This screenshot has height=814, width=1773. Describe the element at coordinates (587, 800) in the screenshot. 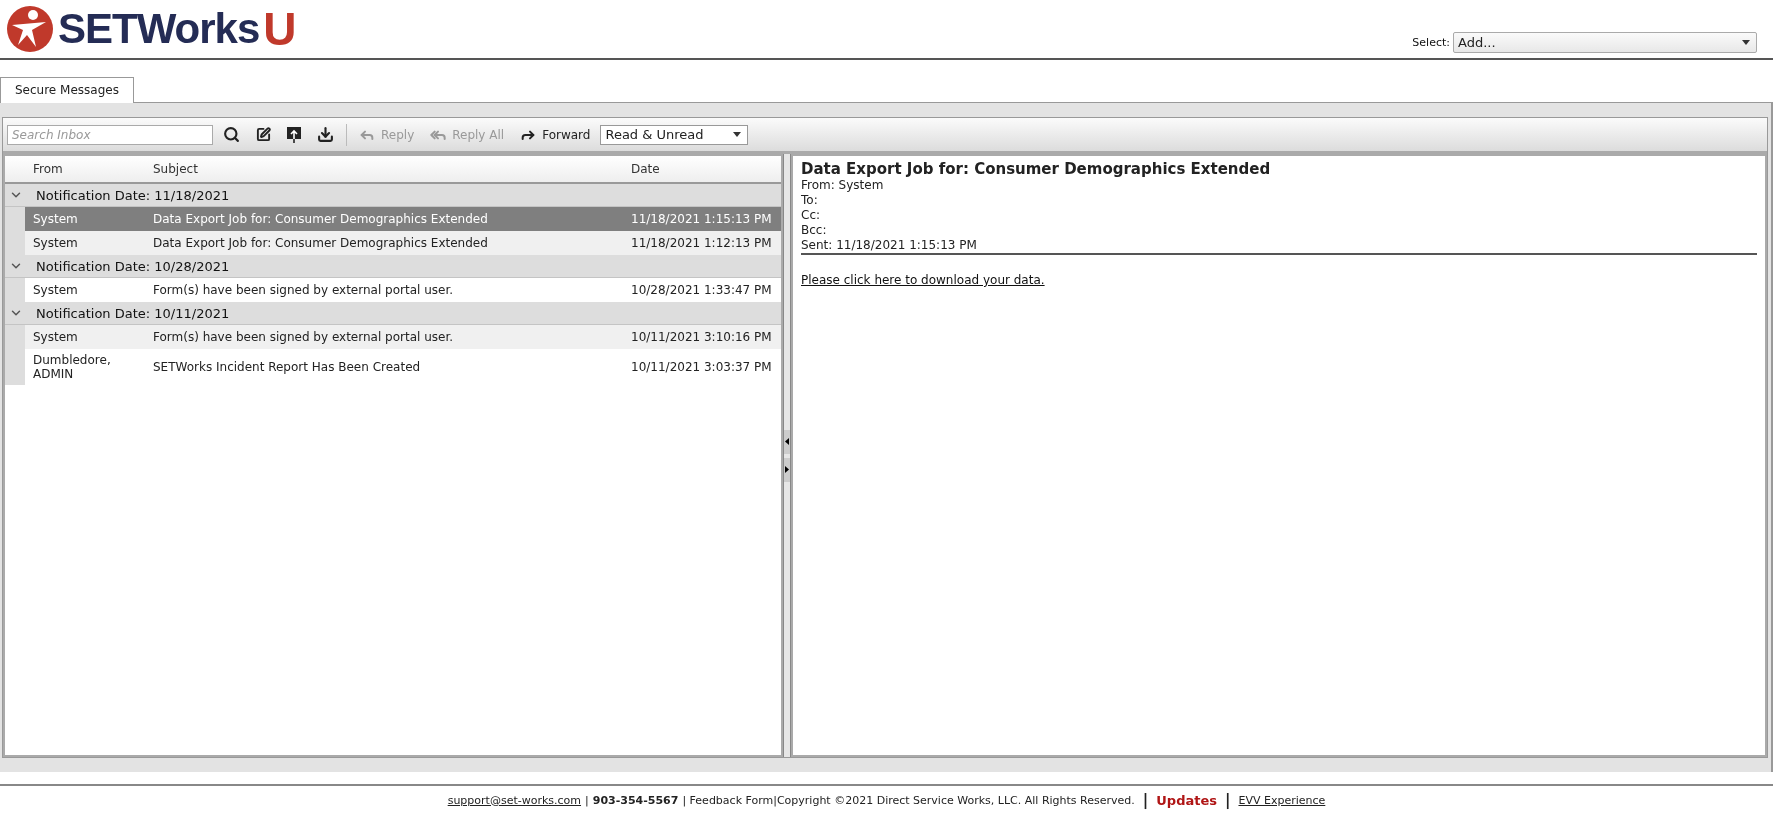

I see `footer-text: |` at that location.